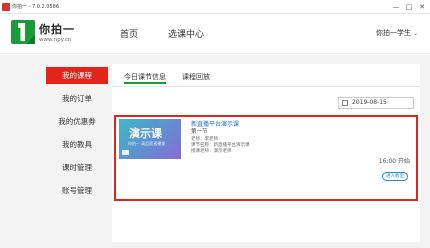 Image resolution: width=430 pixels, height=248 pixels. What do you see at coordinates (77, 121) in the screenshot?
I see `sidebar-item-my-coupons: 我的优惠券` at bounding box center [77, 121].